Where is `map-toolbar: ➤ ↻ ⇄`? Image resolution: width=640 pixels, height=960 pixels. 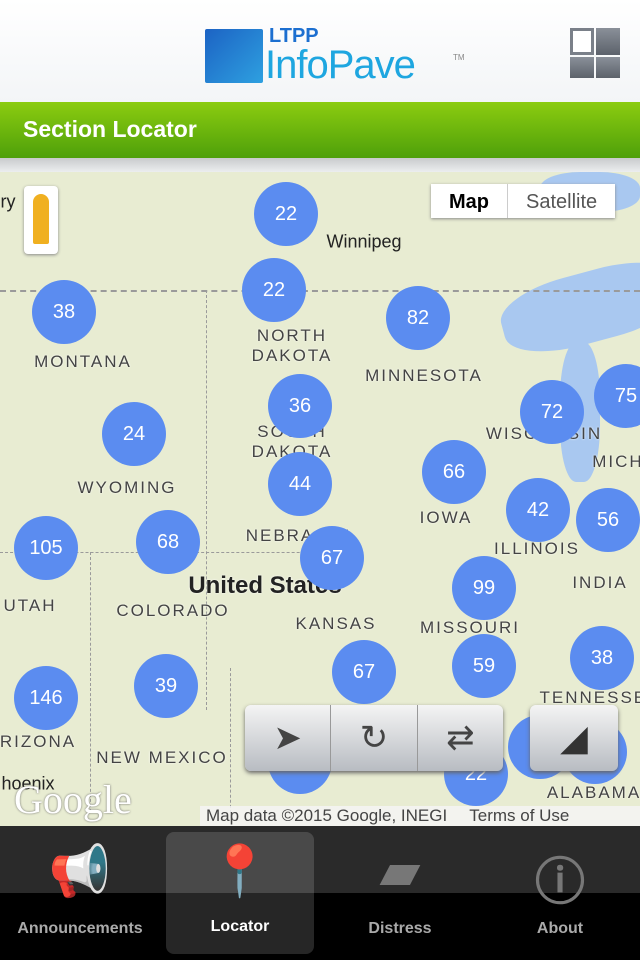
map-toolbar: ➤ ↻ ⇄ is located at coordinates (374, 738).